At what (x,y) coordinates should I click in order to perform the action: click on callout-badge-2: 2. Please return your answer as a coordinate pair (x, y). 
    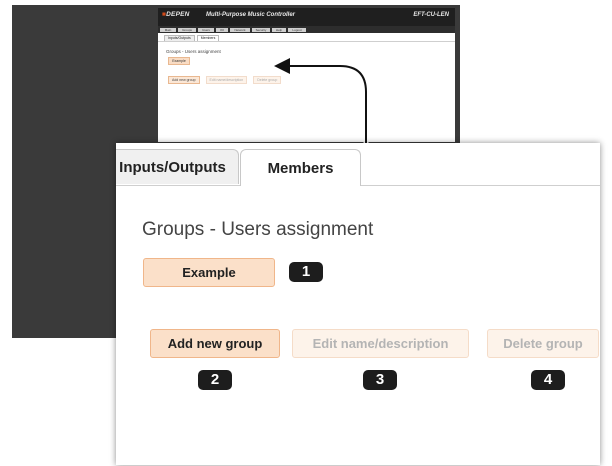
    Looking at the image, I should click on (215, 380).